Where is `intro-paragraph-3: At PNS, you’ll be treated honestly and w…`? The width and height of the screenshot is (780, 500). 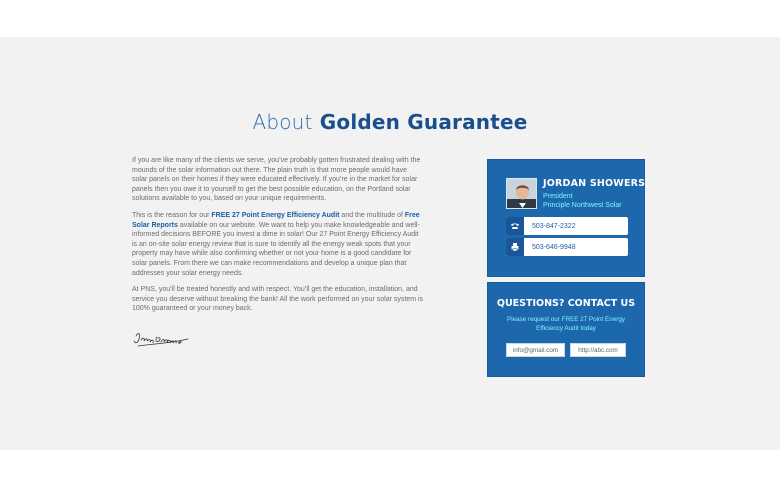
intro-paragraph-3: At PNS, you’ll be treated honestly and w… is located at coordinates (278, 299).